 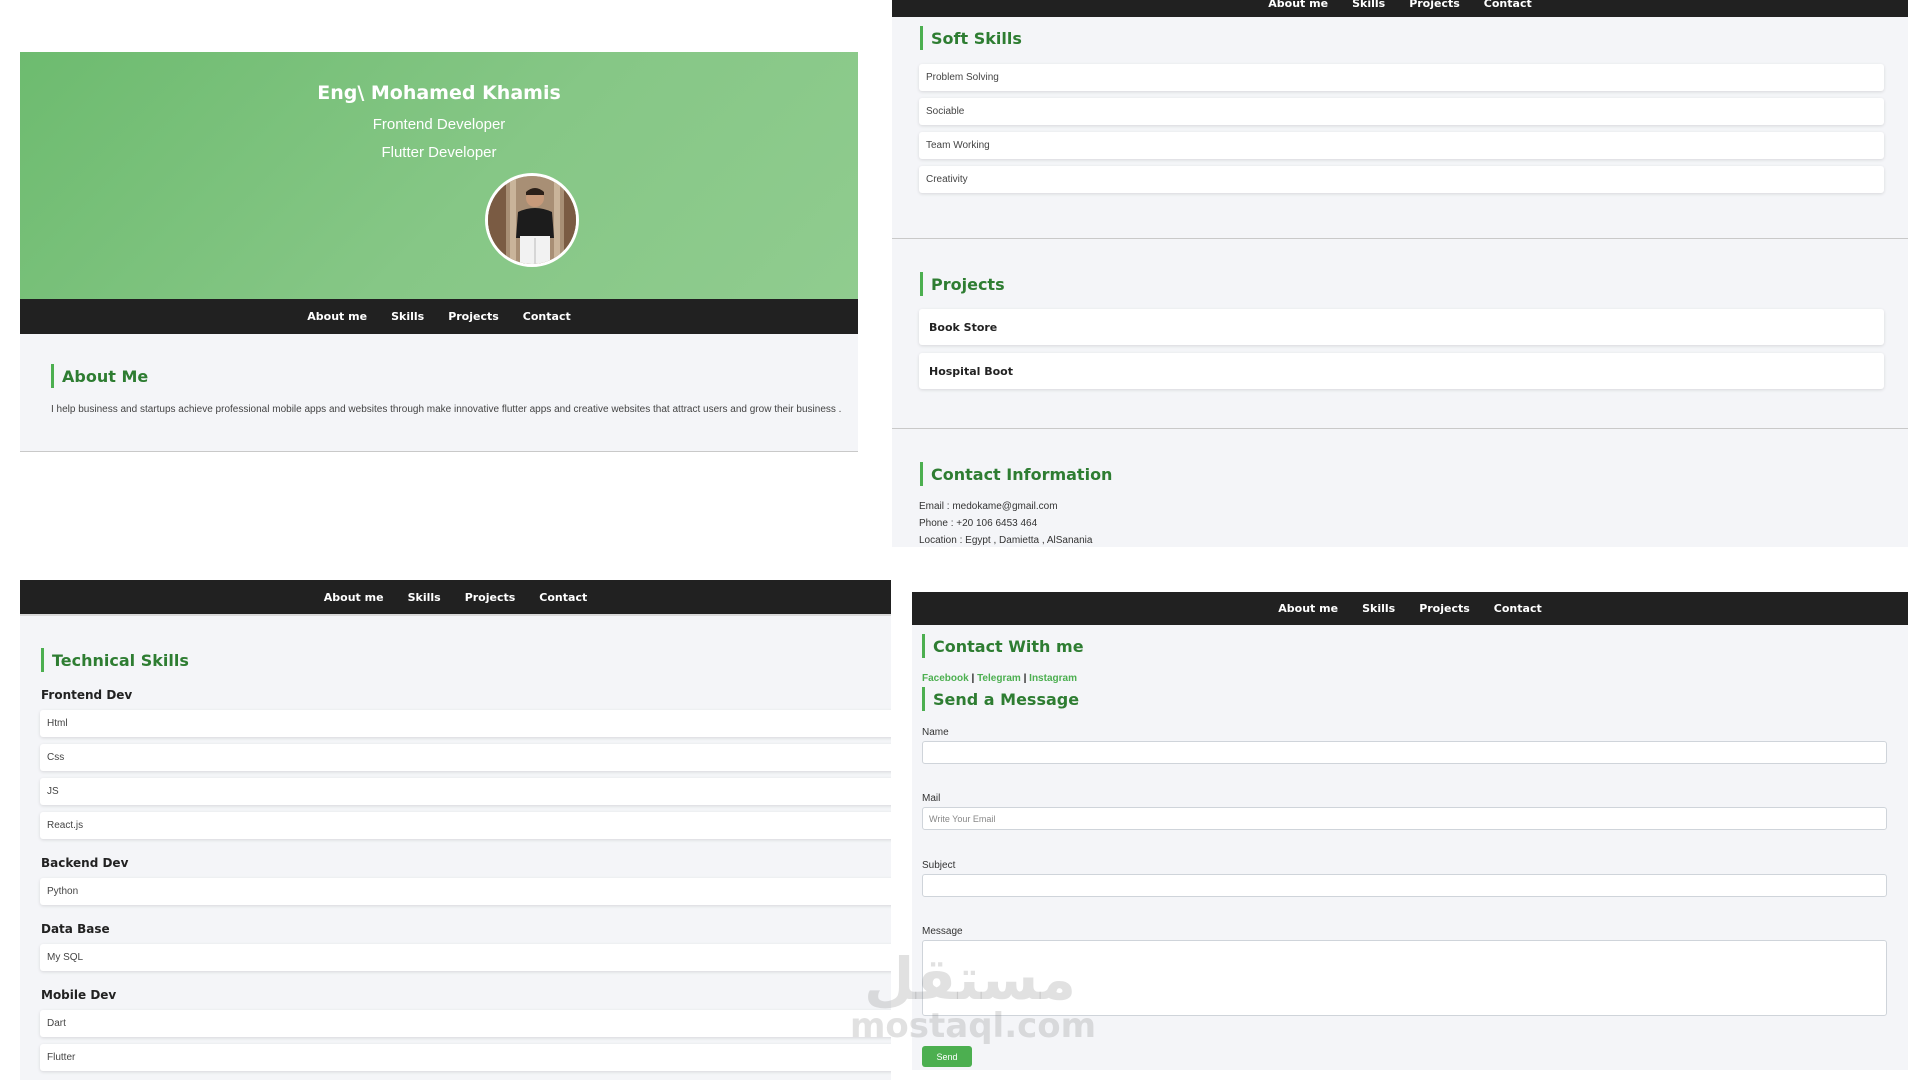 What do you see at coordinates (465, 1023) in the screenshot?
I see `skill-item: Dart` at bounding box center [465, 1023].